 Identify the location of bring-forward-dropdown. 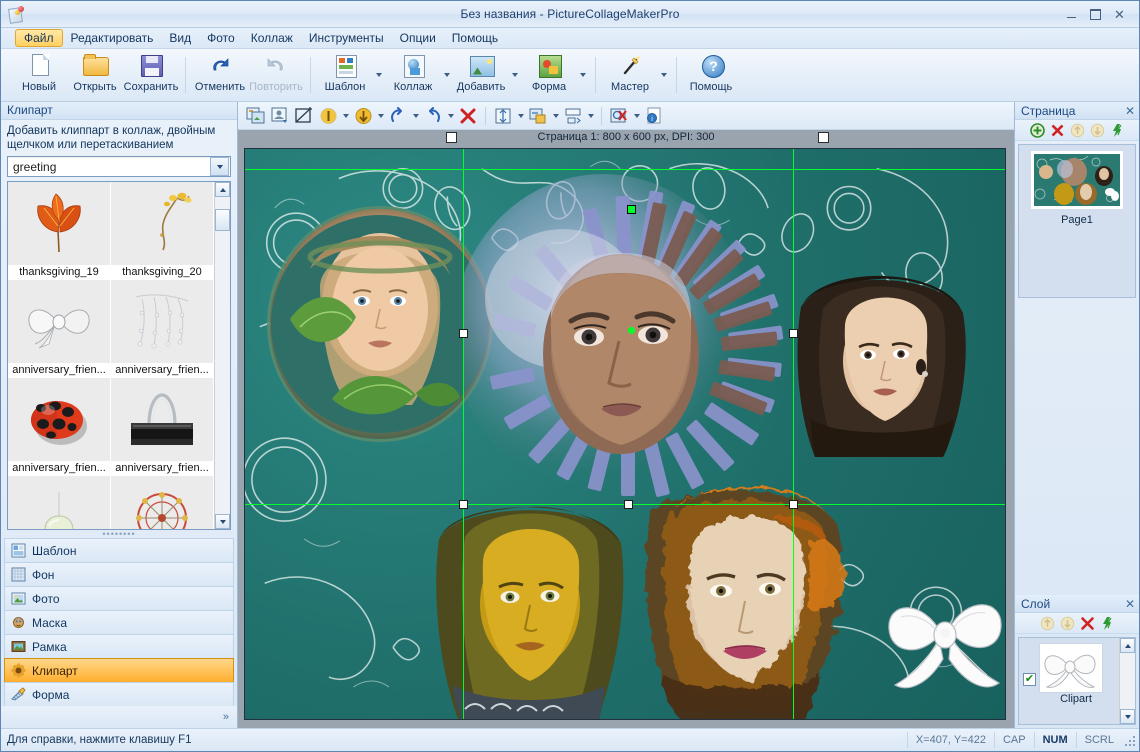
(345, 116).